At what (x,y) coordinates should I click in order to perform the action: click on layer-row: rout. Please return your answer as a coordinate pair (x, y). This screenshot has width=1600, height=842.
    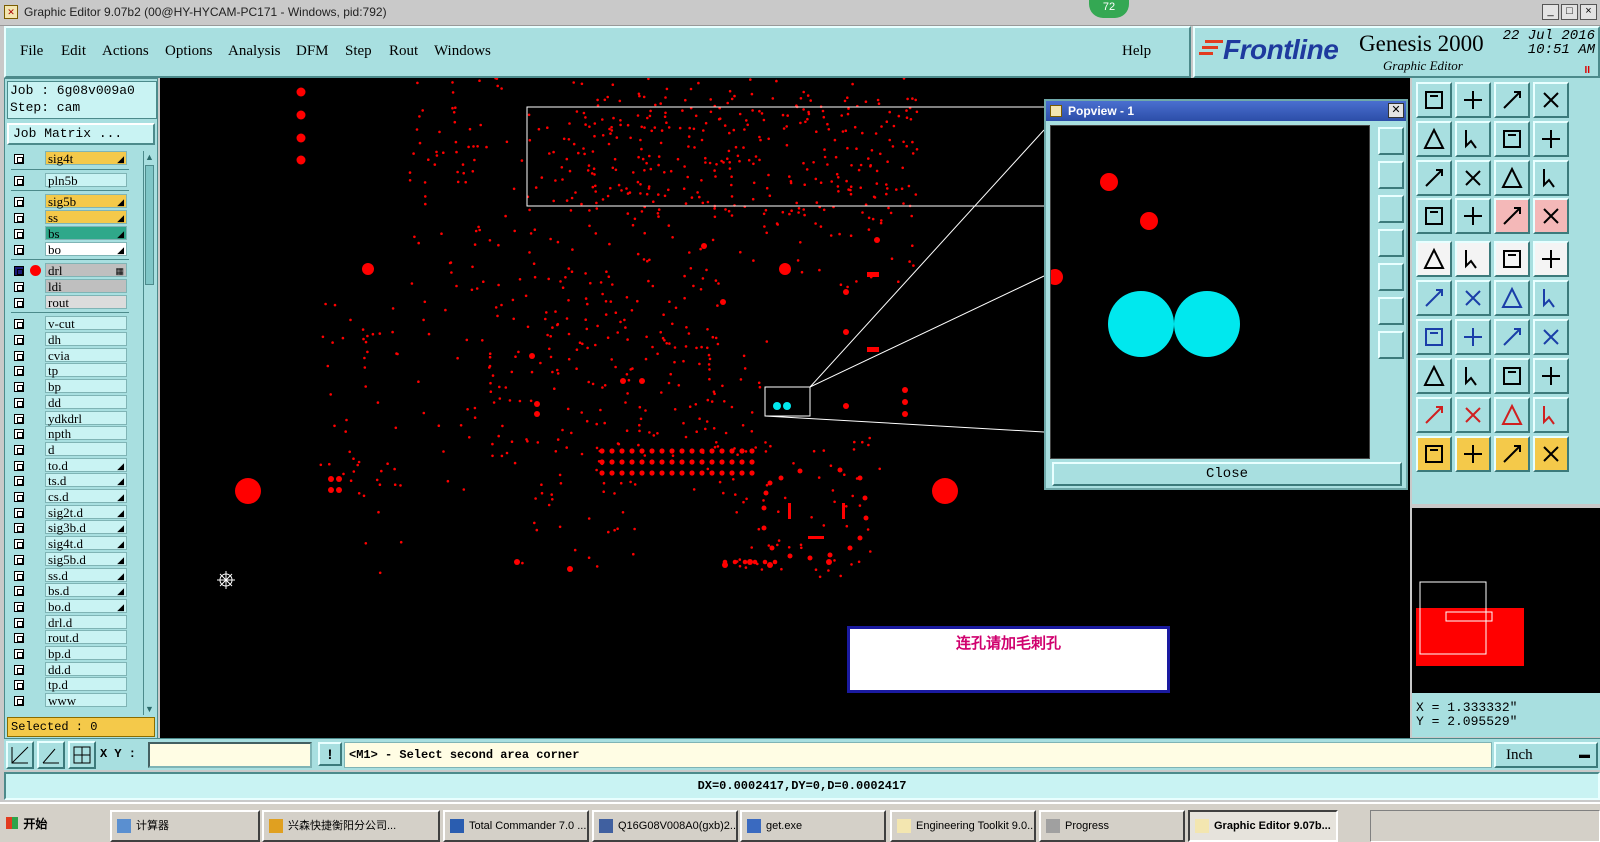
    Looking at the image, I should click on (75, 302).